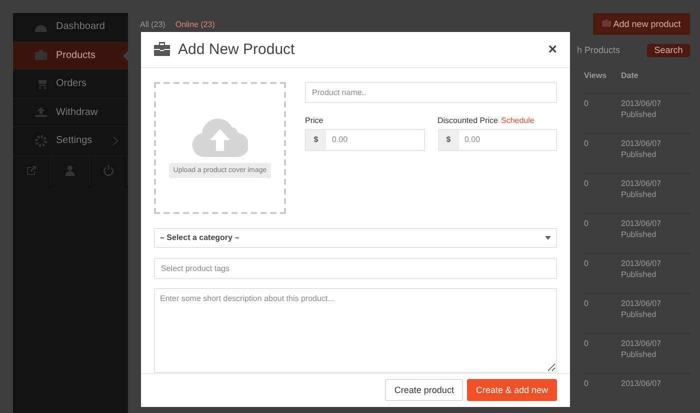 Image resolution: width=700 pixels, height=413 pixels. Describe the element at coordinates (431, 92) in the screenshot. I see `product-name-field: Product name..` at that location.